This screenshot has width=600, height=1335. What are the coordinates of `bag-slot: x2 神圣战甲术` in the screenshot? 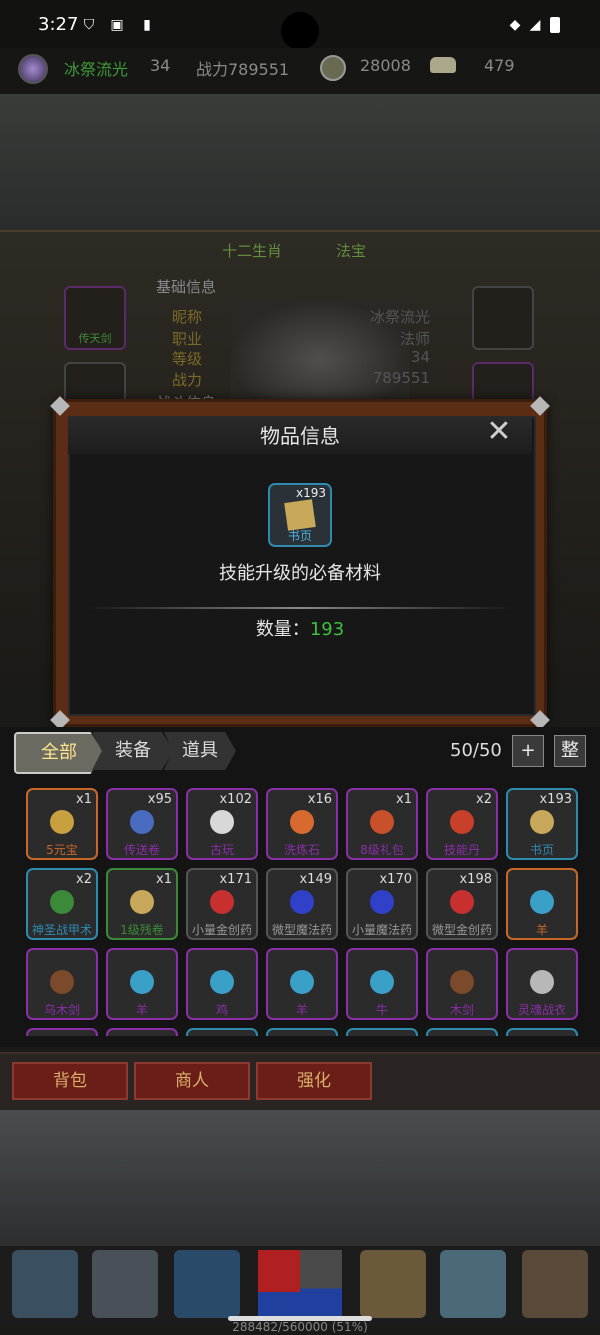 It's located at (62, 904).